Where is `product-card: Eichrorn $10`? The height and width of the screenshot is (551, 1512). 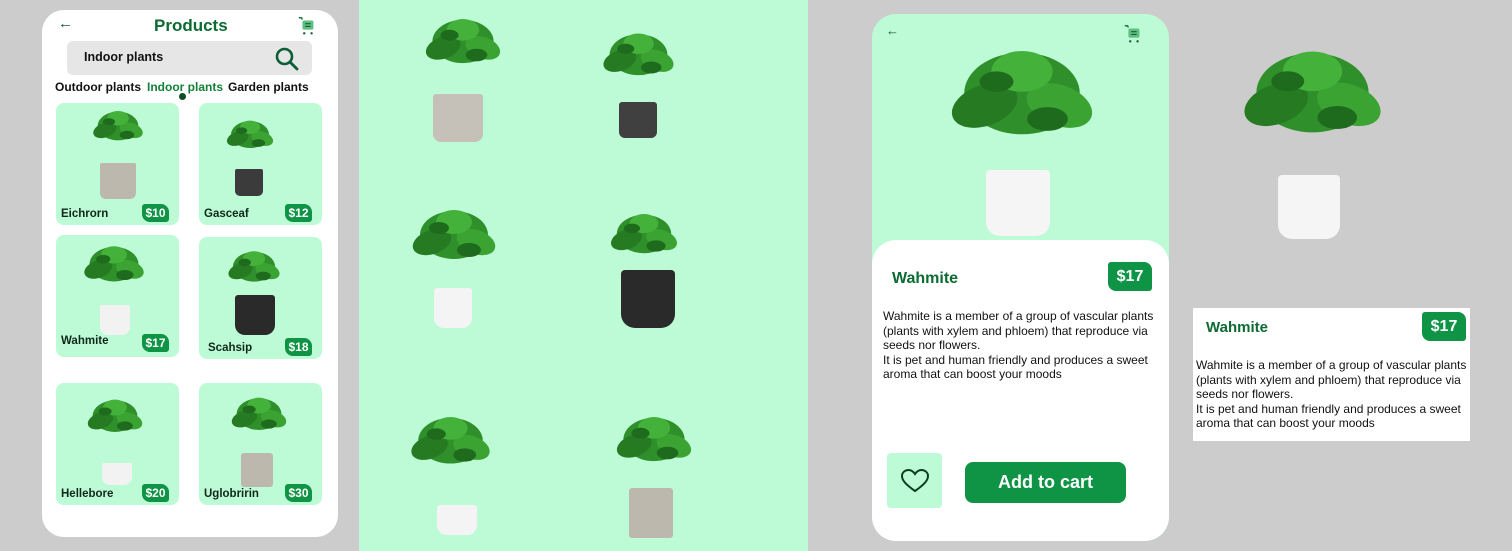 product-card: Eichrorn $10 is located at coordinates (117, 164).